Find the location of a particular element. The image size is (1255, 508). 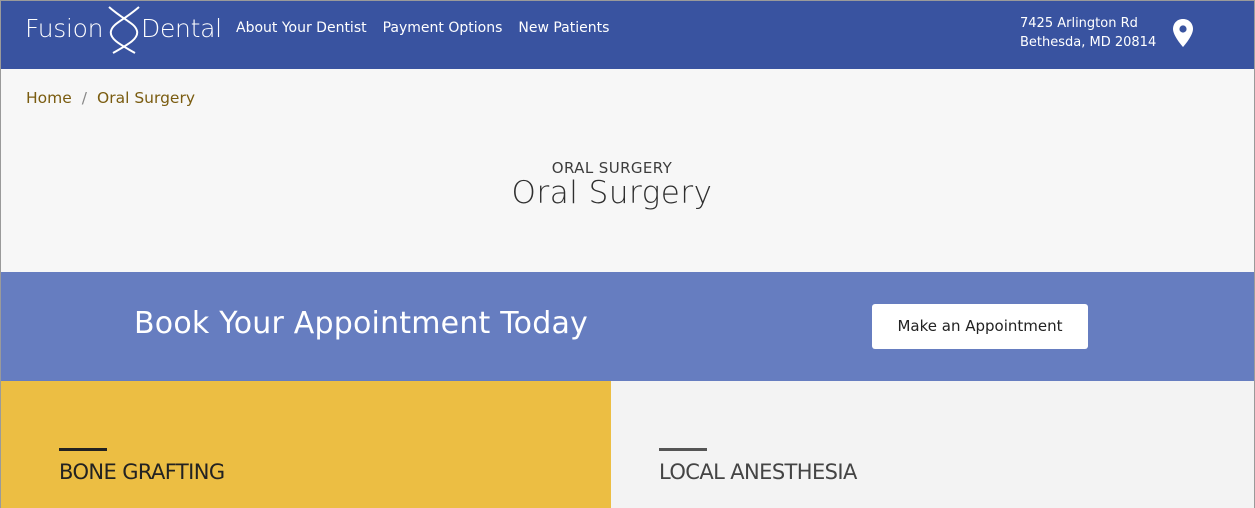

breadcrumb-home: Home is located at coordinates (49, 98).